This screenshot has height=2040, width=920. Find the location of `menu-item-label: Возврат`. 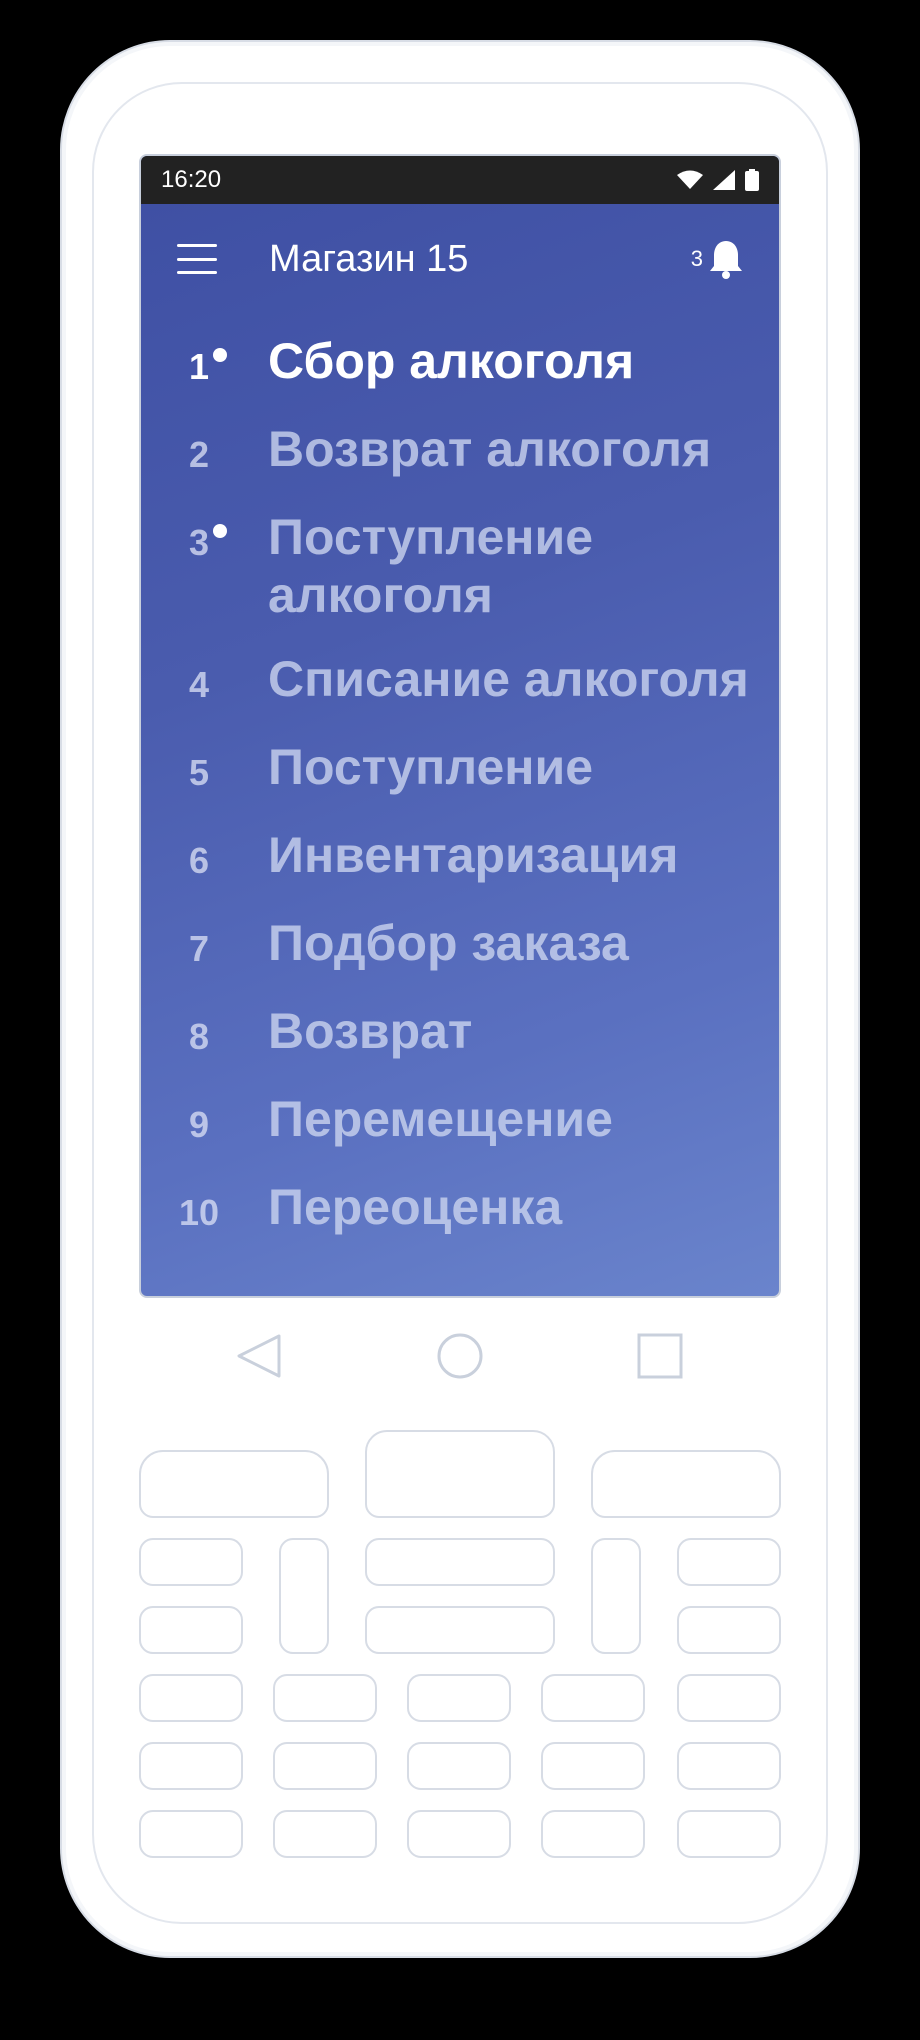

menu-item-label: Возврат is located at coordinates (370, 1031).